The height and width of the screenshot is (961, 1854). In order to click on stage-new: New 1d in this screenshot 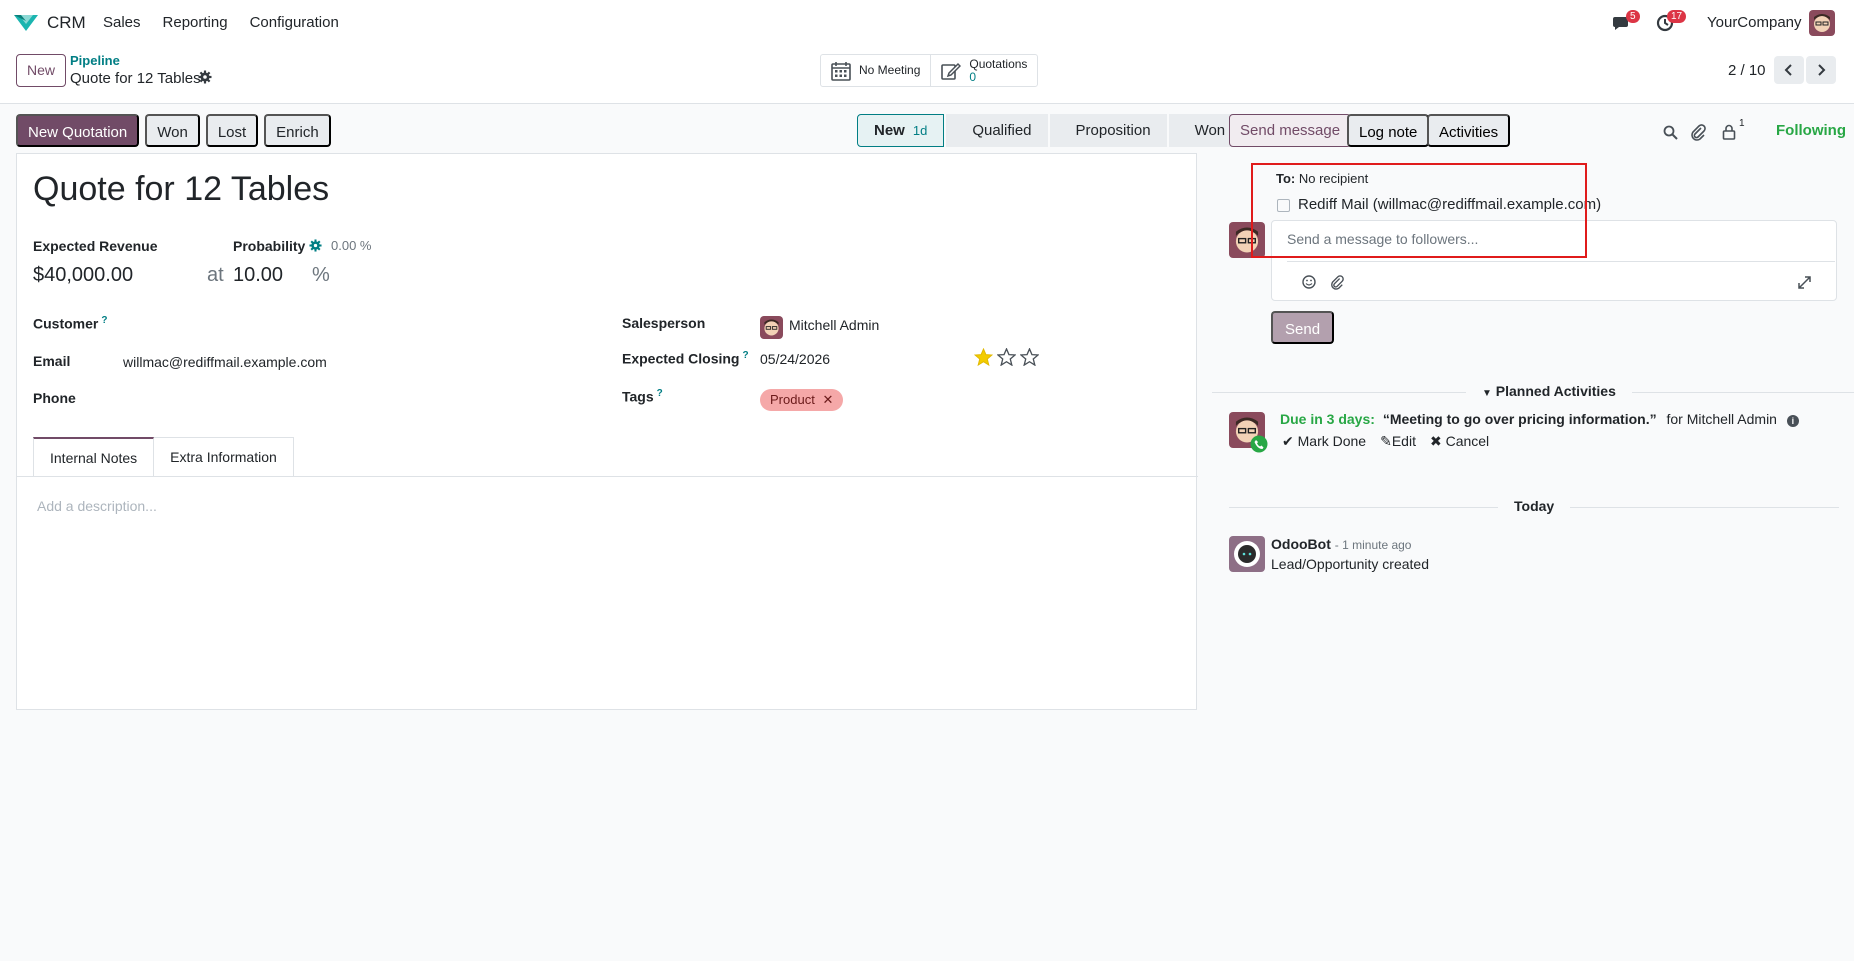, I will do `click(901, 130)`.